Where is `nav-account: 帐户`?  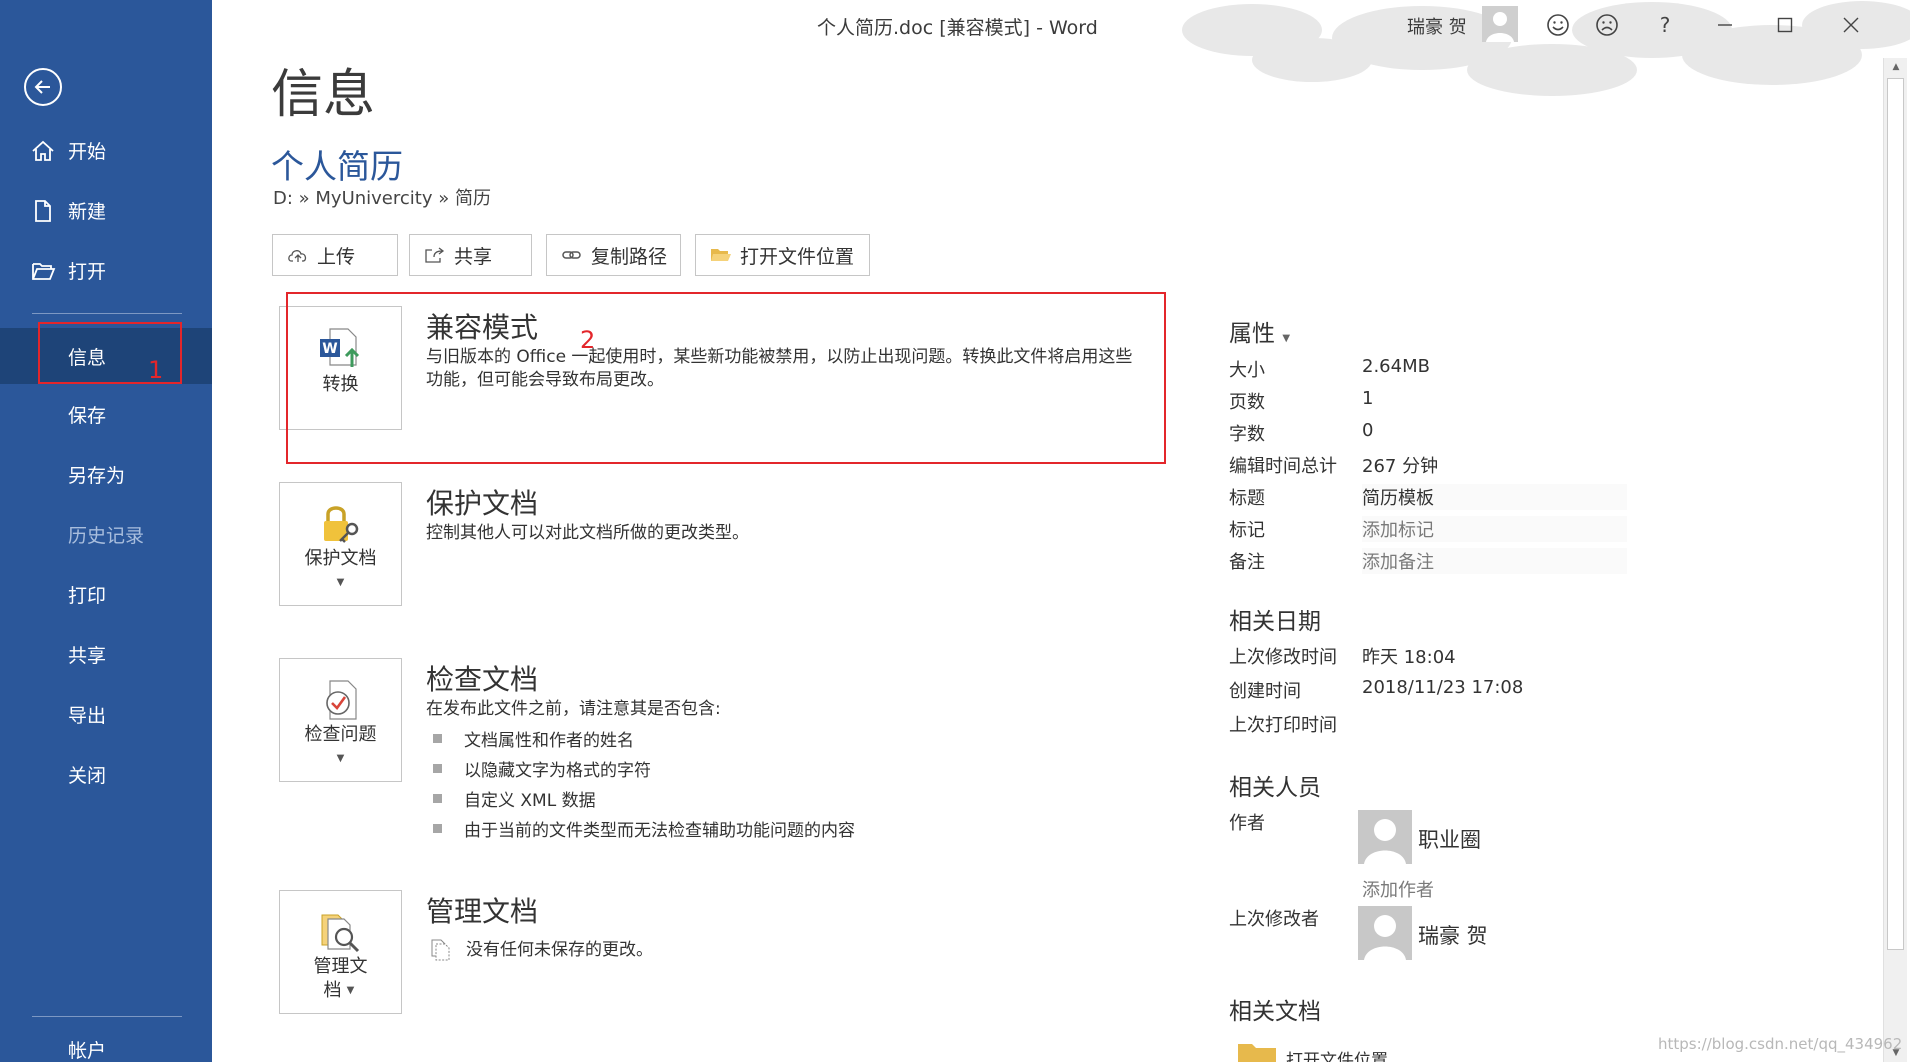 nav-account: 帐户 is located at coordinates (106, 1049).